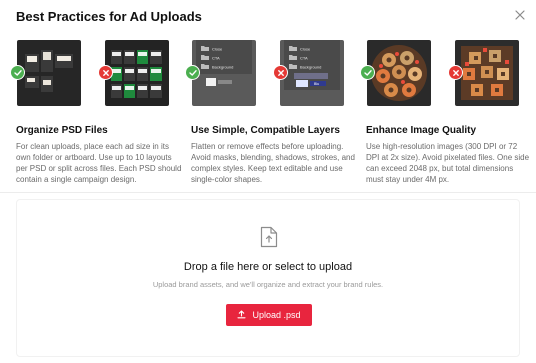 This screenshot has width=536, height=363. I want to click on drop-zone-title: Drop a file here or select to upload, so click(268, 267).